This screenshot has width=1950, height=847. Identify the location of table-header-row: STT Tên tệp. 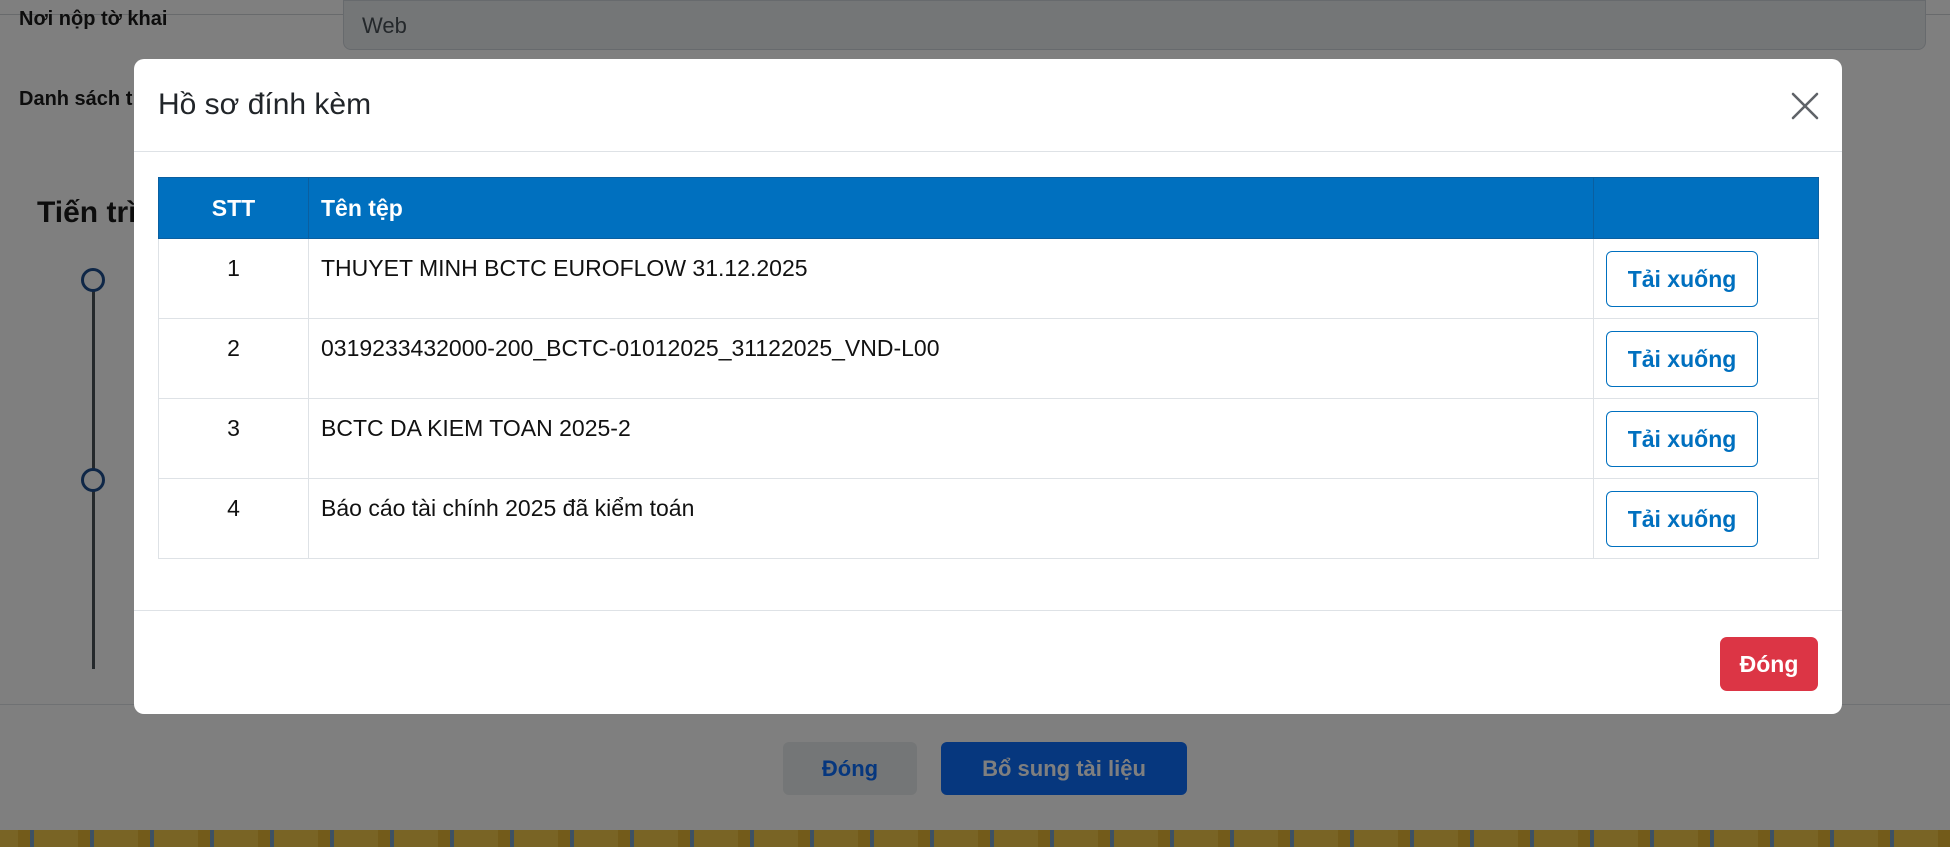
(988, 208).